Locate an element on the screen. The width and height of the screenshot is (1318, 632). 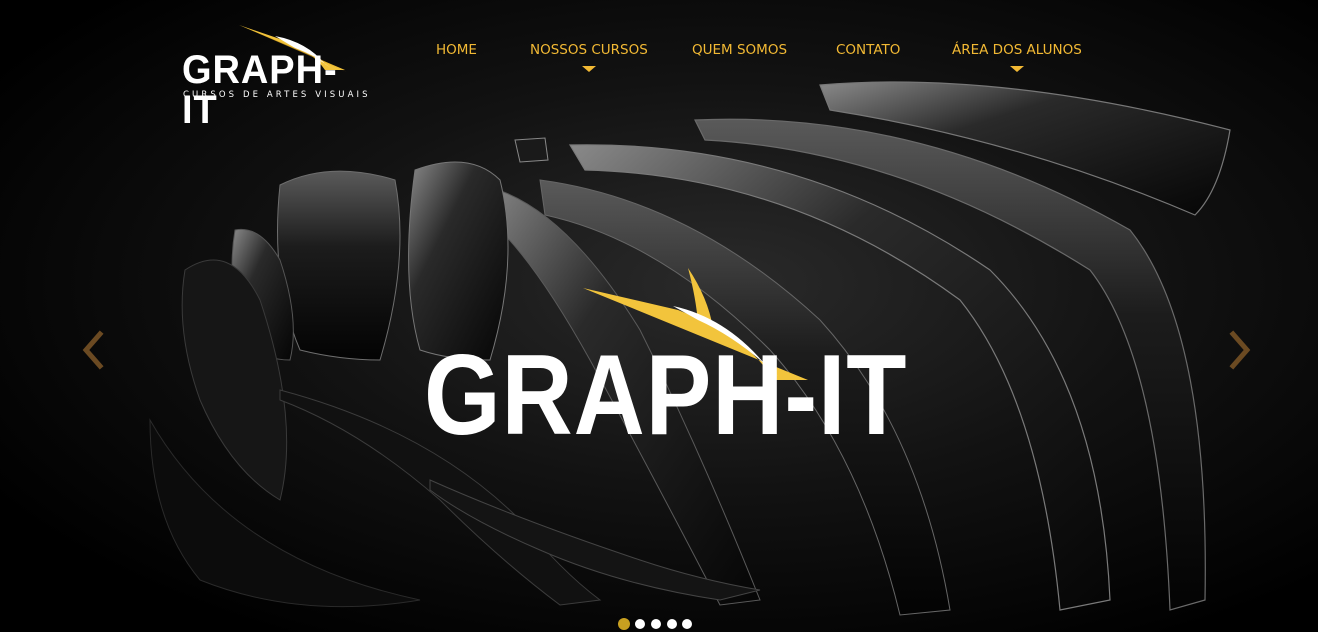
nav-item-quem-somos: QUEM SOMOS is located at coordinates (739, 50).